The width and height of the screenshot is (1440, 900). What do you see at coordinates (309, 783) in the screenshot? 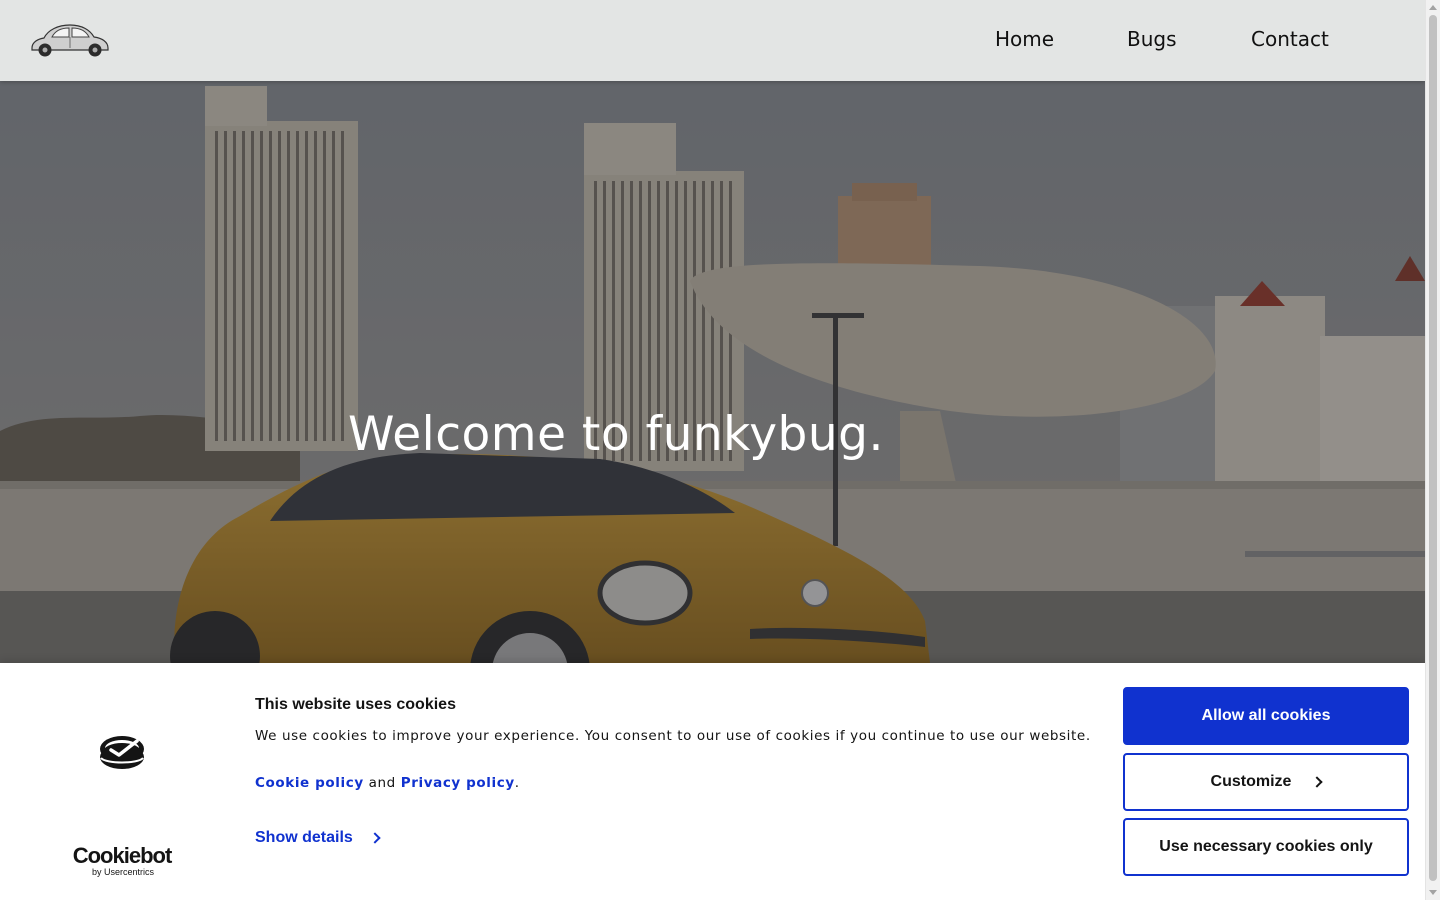
I see `cookie-policy-link: Cookie policy` at bounding box center [309, 783].